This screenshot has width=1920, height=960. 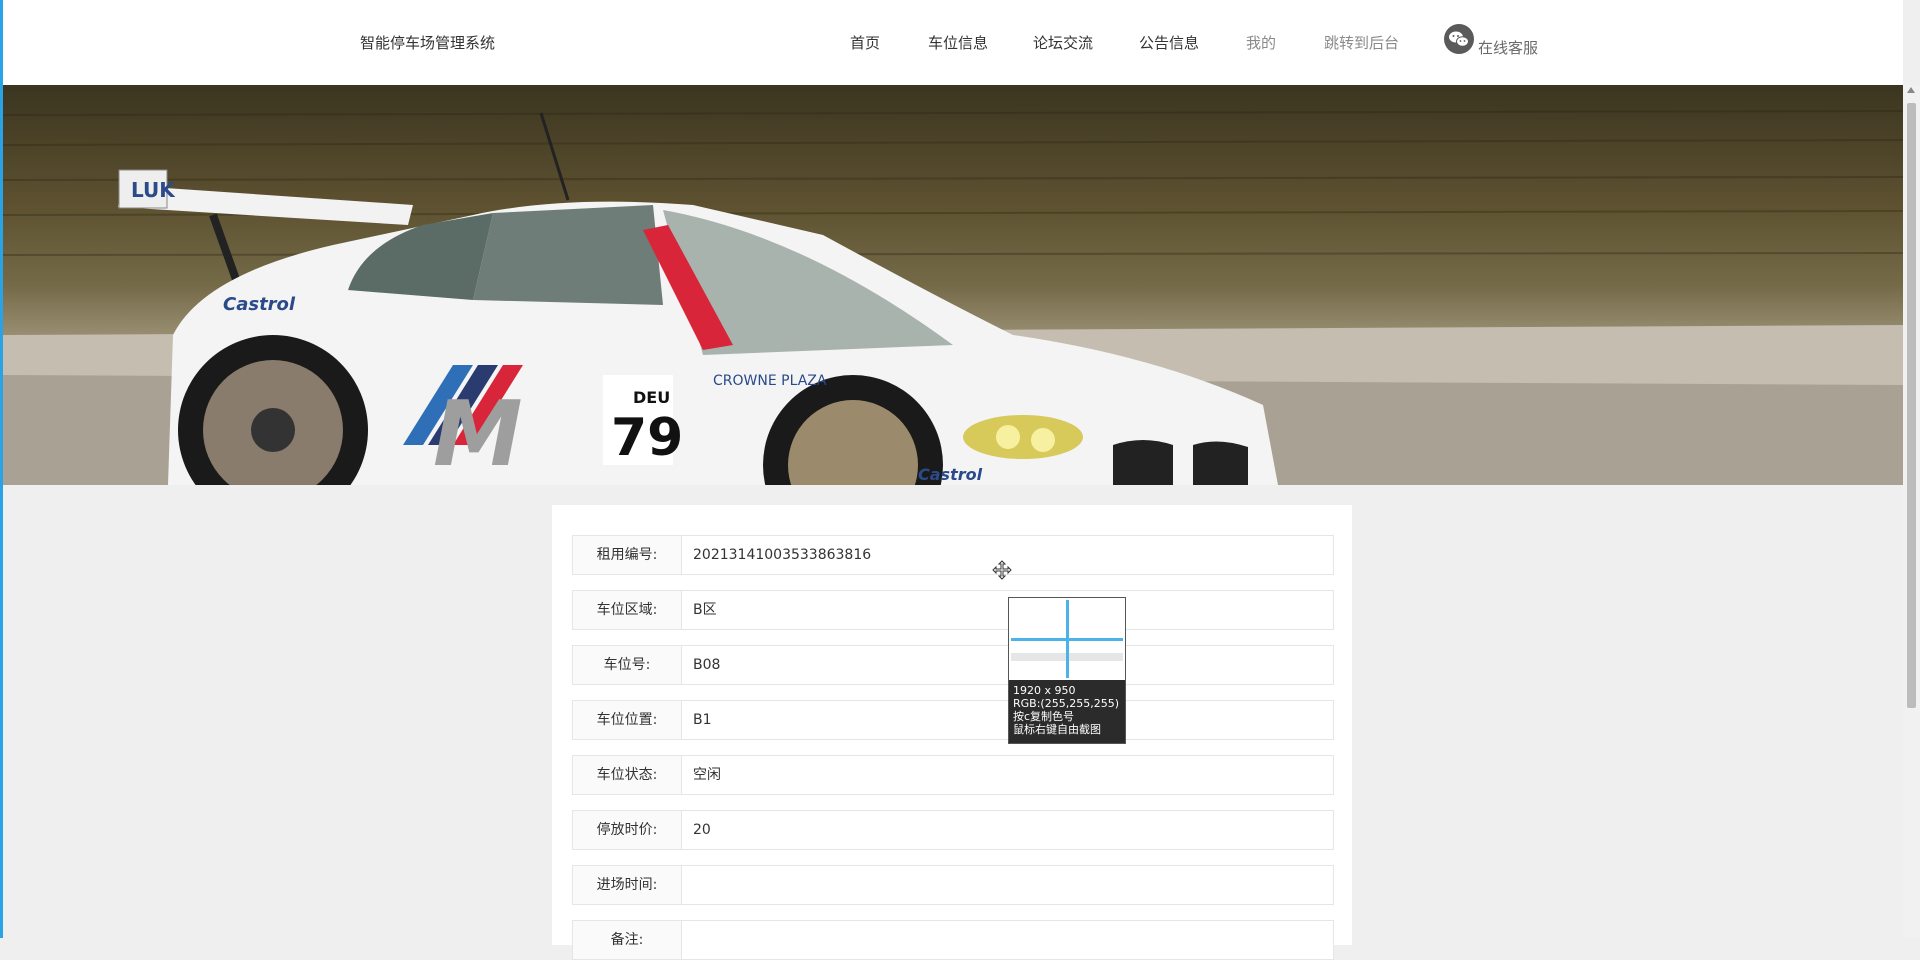 I want to click on nav-home: 首页, so click(x=865, y=42).